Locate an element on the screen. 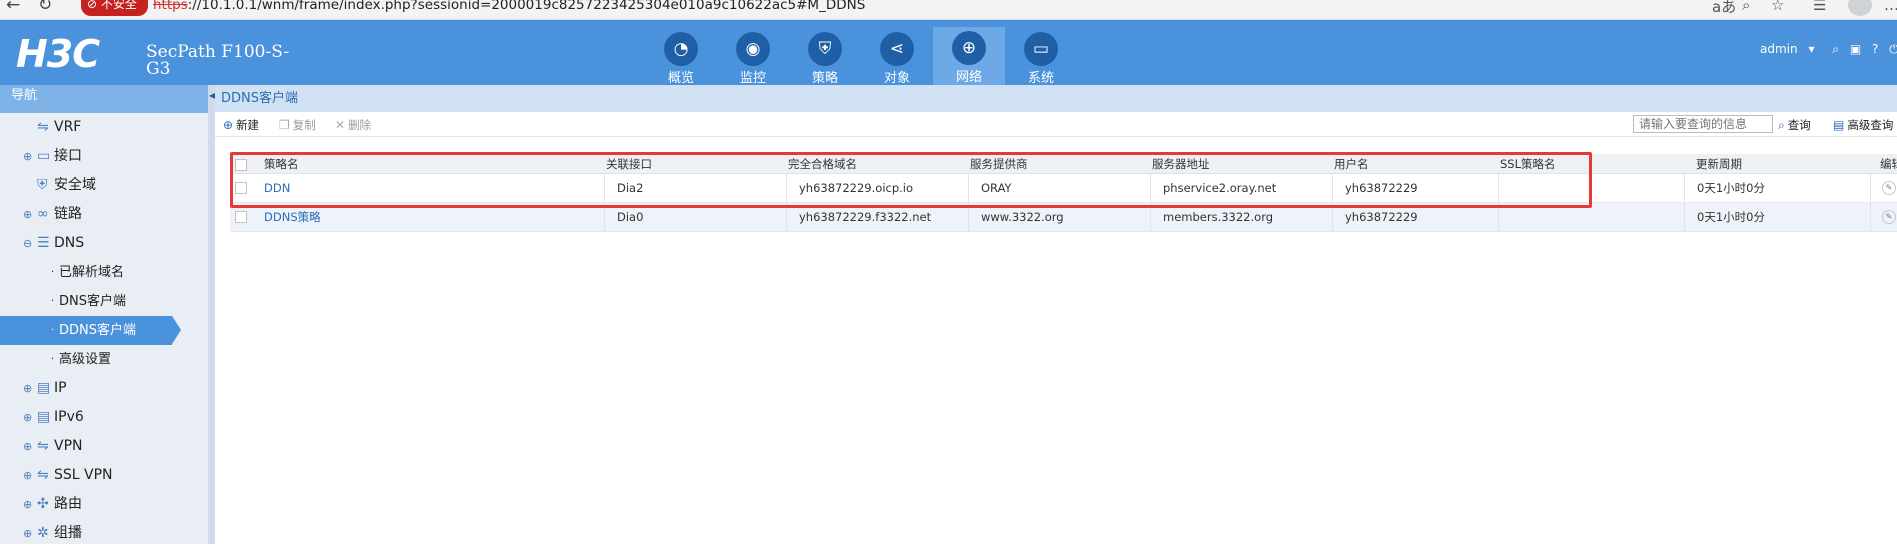 This screenshot has height=548, width=1897. policy-name-link: DDNS策略 is located at coordinates (428, 217).